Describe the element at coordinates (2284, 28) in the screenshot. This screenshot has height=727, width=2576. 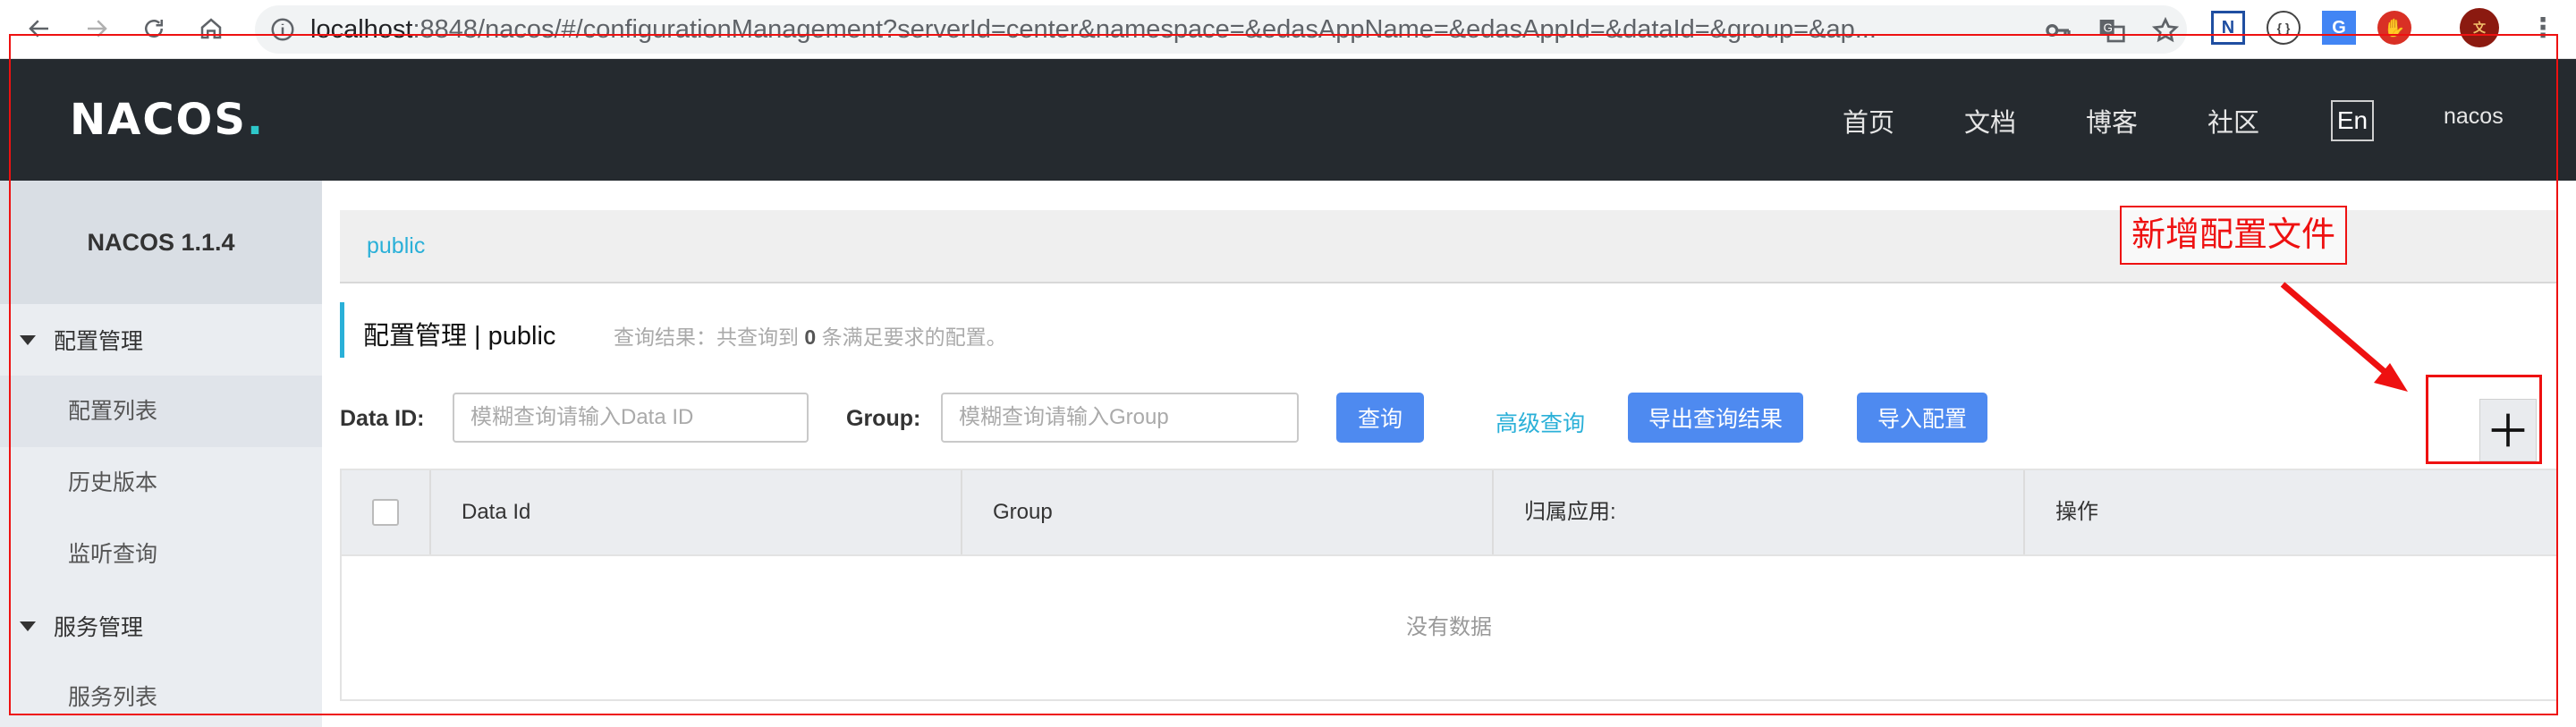
I see `json-extension-icon: { }` at that location.